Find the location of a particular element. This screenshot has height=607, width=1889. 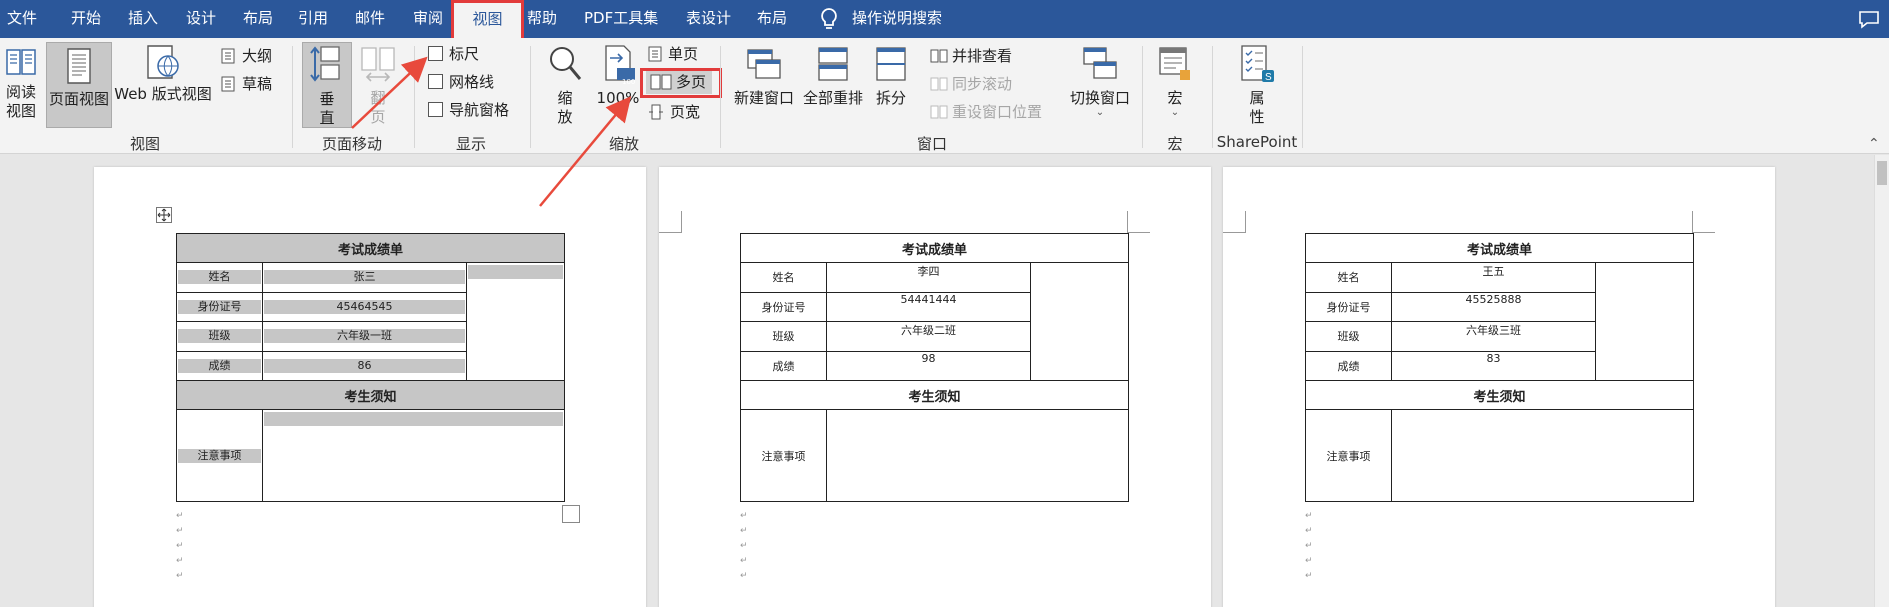

notice-heading: 考生须知 is located at coordinates (934, 397).